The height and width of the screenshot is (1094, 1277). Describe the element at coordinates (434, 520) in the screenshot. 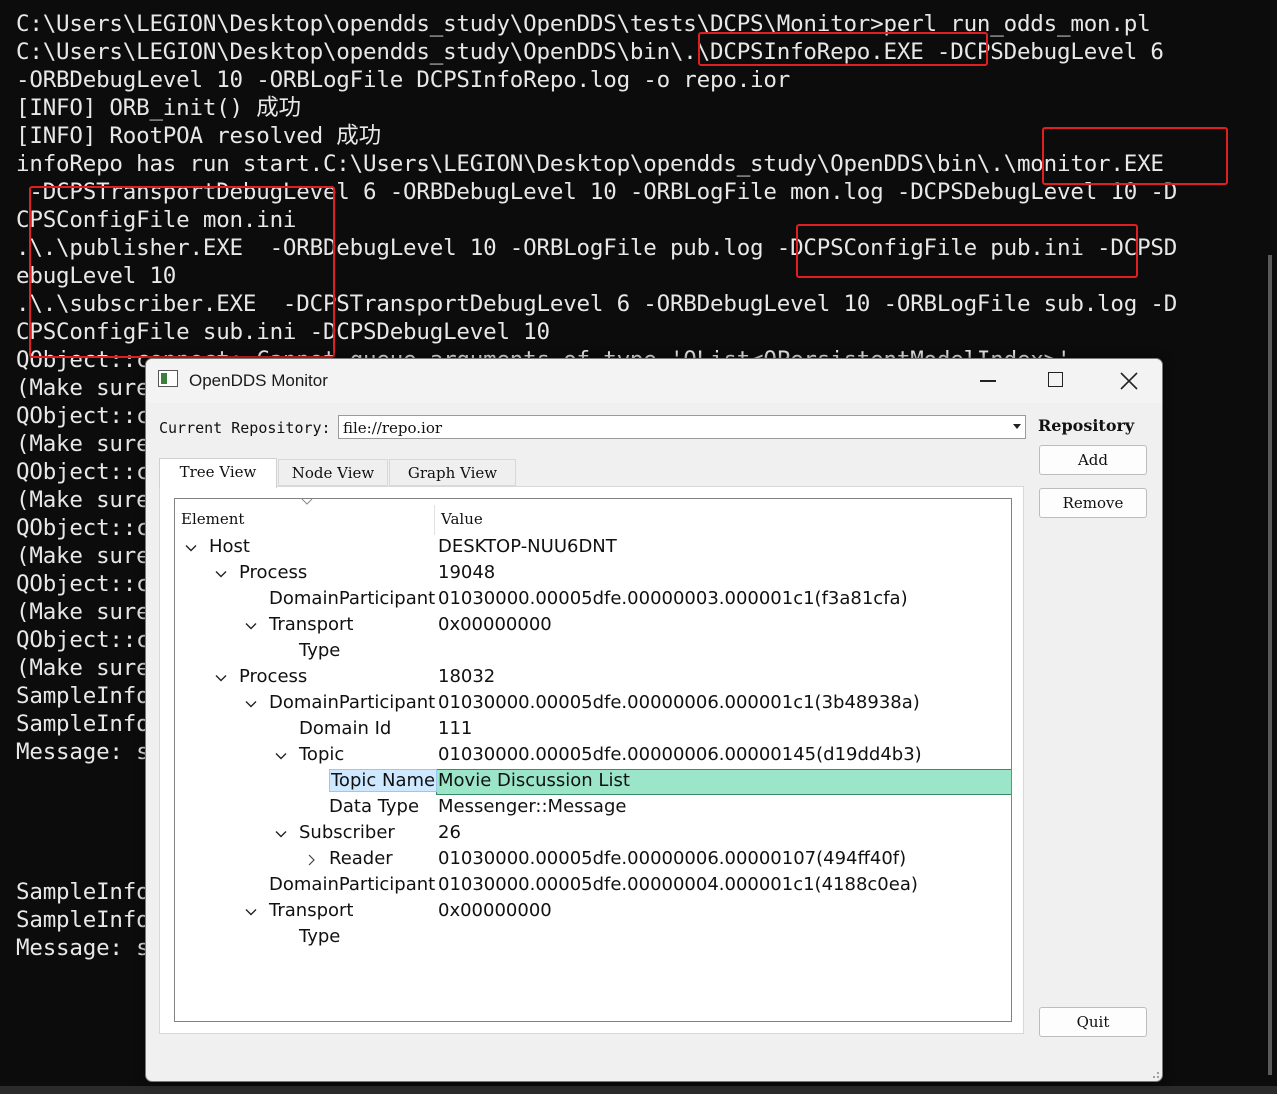

I see `column-separator` at that location.